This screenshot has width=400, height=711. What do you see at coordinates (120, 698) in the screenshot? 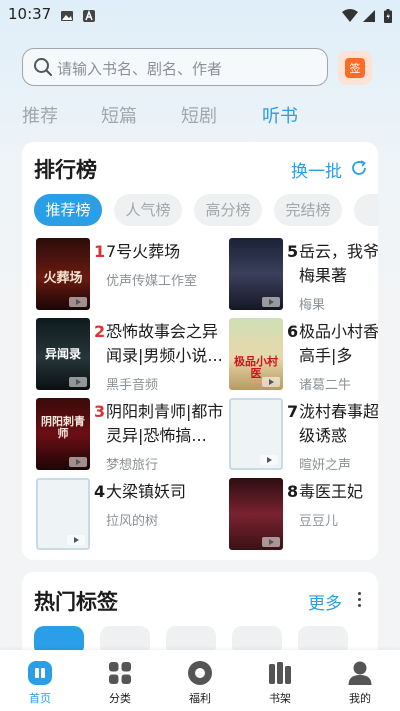
I see `nav-category-label: 分类` at bounding box center [120, 698].